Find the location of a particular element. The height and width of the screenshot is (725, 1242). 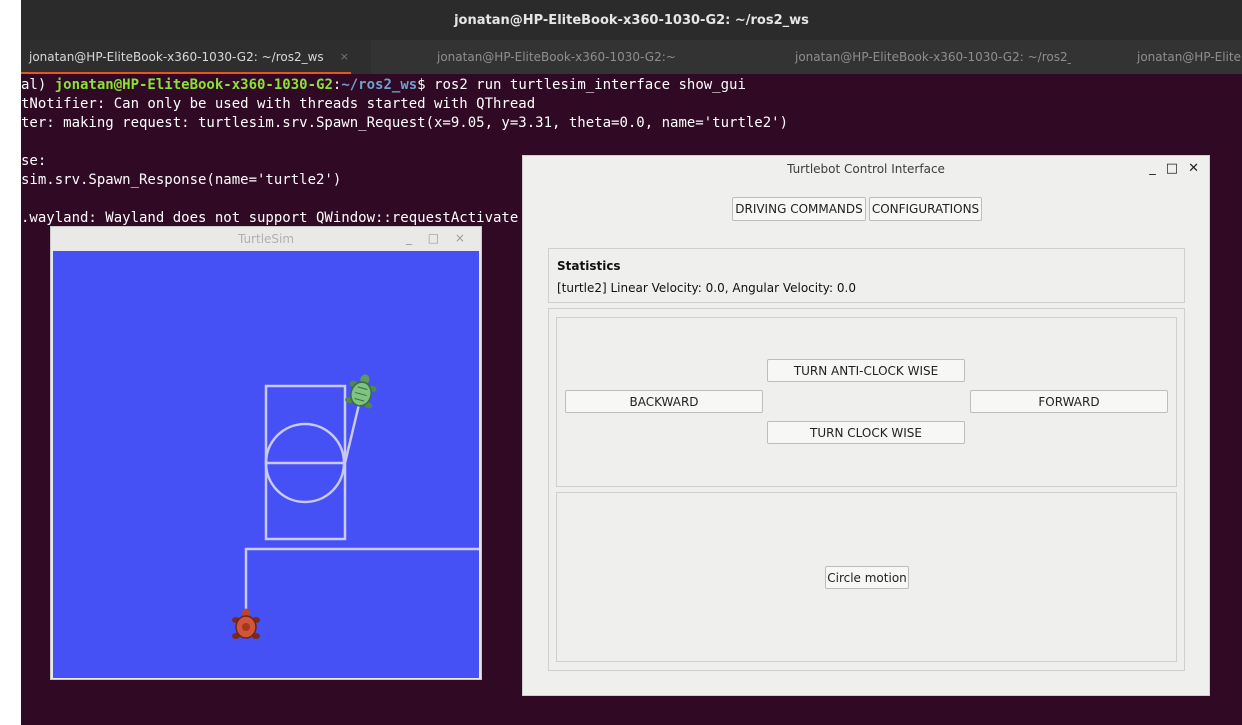

close-icon: ✕ is located at coordinates (1193, 168).